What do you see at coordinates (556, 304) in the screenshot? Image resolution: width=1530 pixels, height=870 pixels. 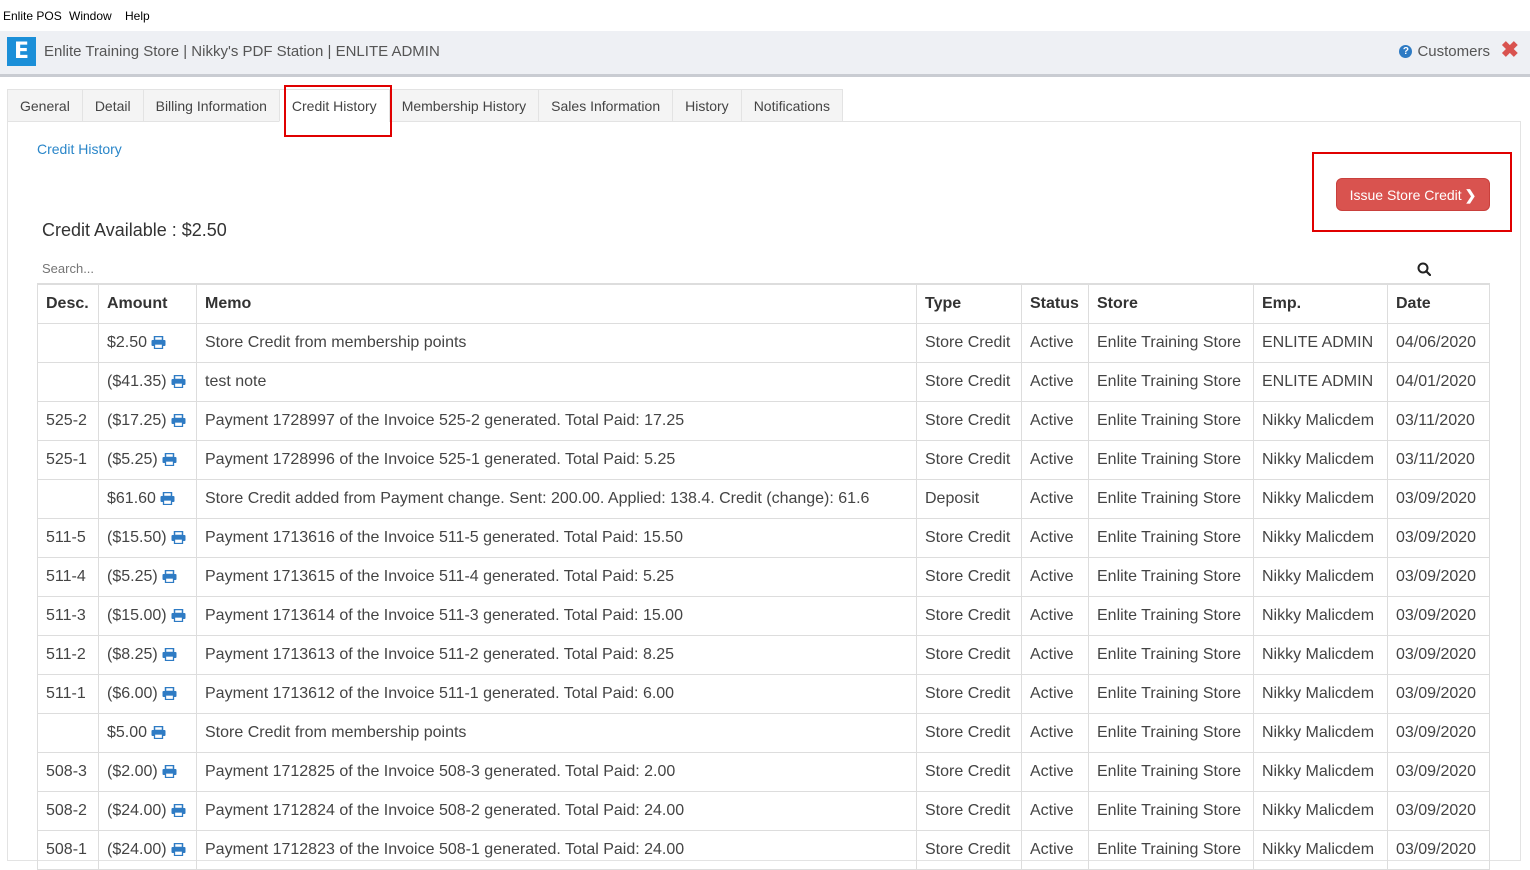 I see `col-memo: Memo` at bounding box center [556, 304].